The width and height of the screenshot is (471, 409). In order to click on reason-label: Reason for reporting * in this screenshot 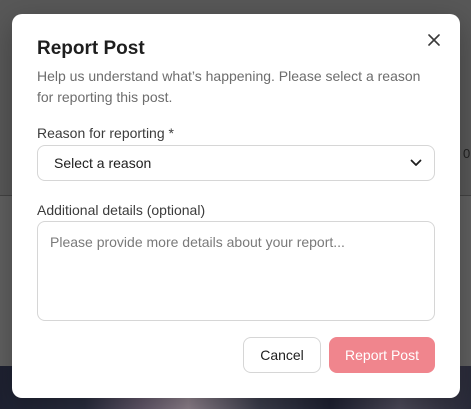, I will do `click(105, 133)`.